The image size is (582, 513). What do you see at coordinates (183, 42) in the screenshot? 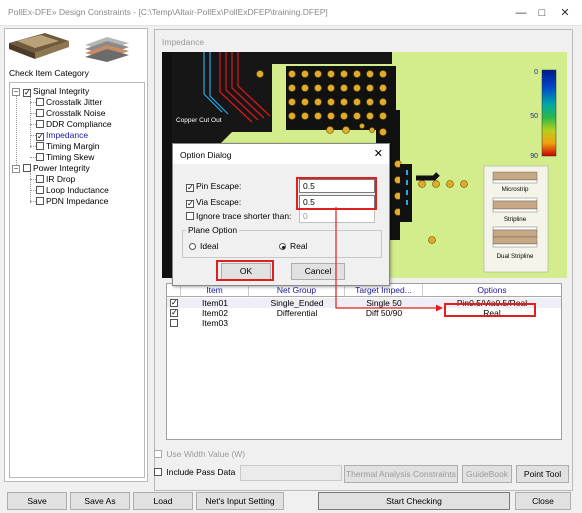
I see `group-label: Impedance` at bounding box center [183, 42].